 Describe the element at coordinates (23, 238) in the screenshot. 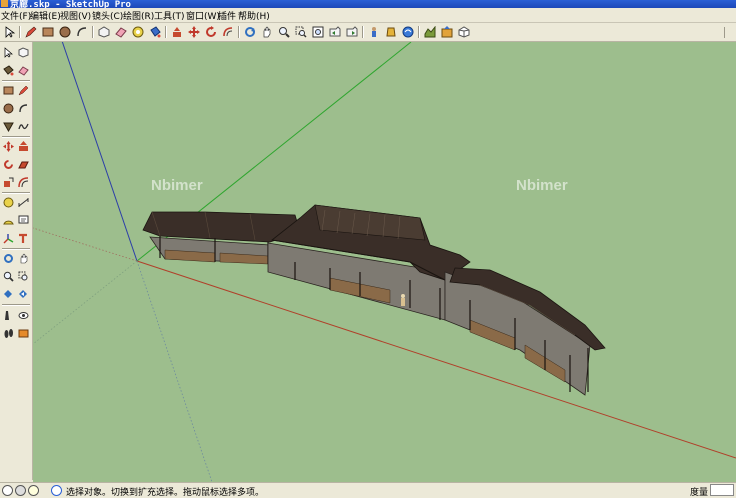

I see `3d-text-icon` at that location.